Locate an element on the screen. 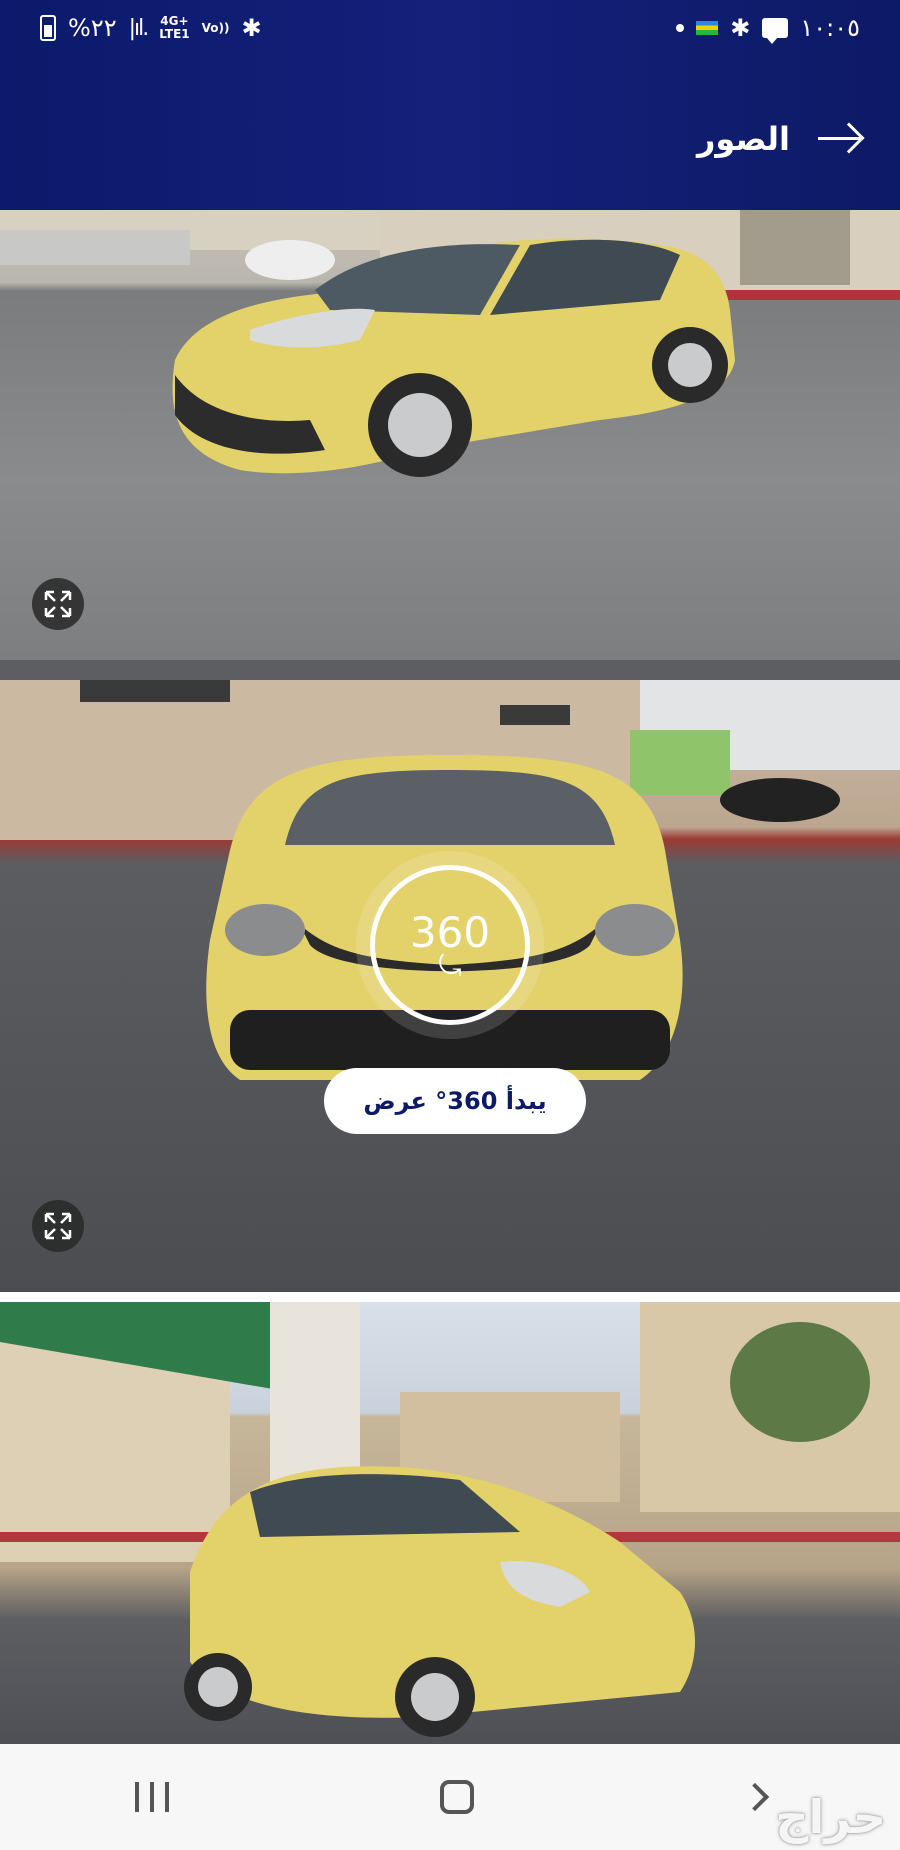  photo-separator is located at coordinates (450, 670).